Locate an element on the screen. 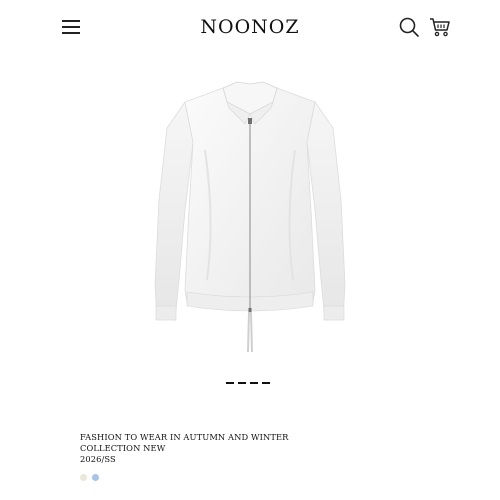  image-gallery-indicator is located at coordinates (250, 384).